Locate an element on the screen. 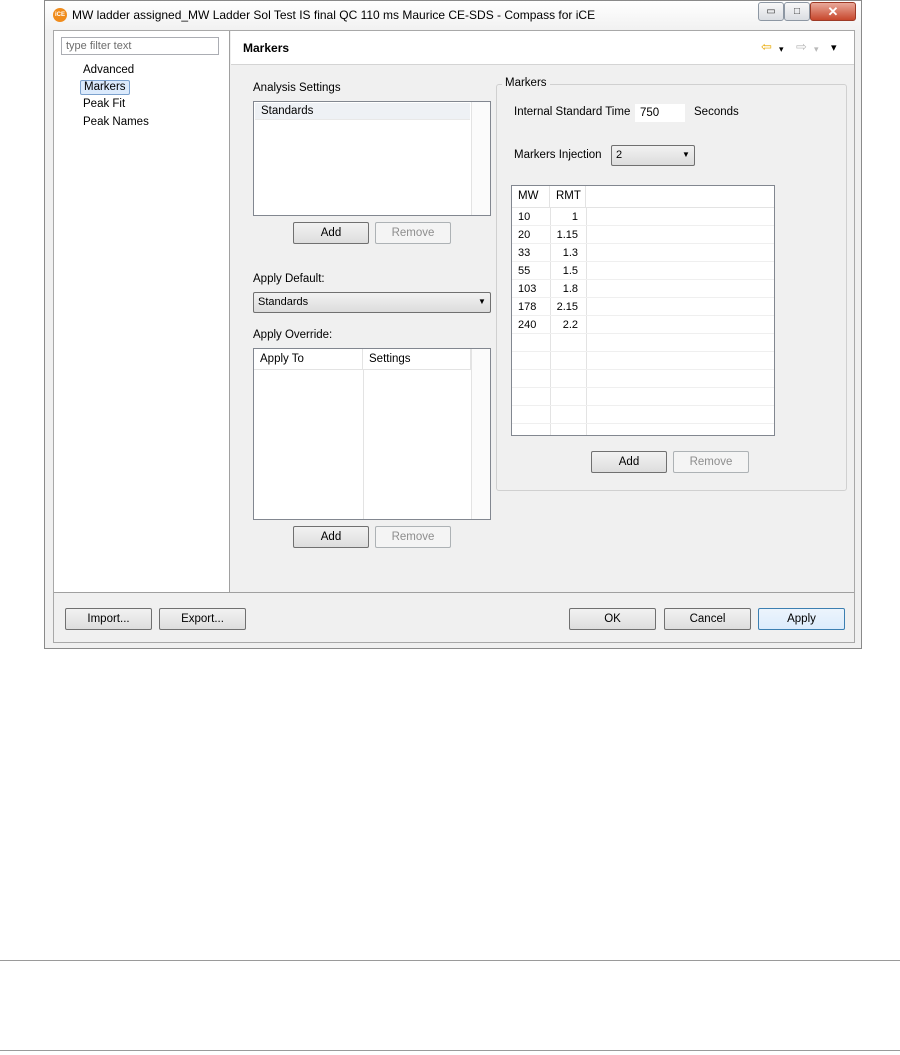 The height and width of the screenshot is (1055, 900). back-arrow-icon: ⇦ is located at coordinates (766, 47).